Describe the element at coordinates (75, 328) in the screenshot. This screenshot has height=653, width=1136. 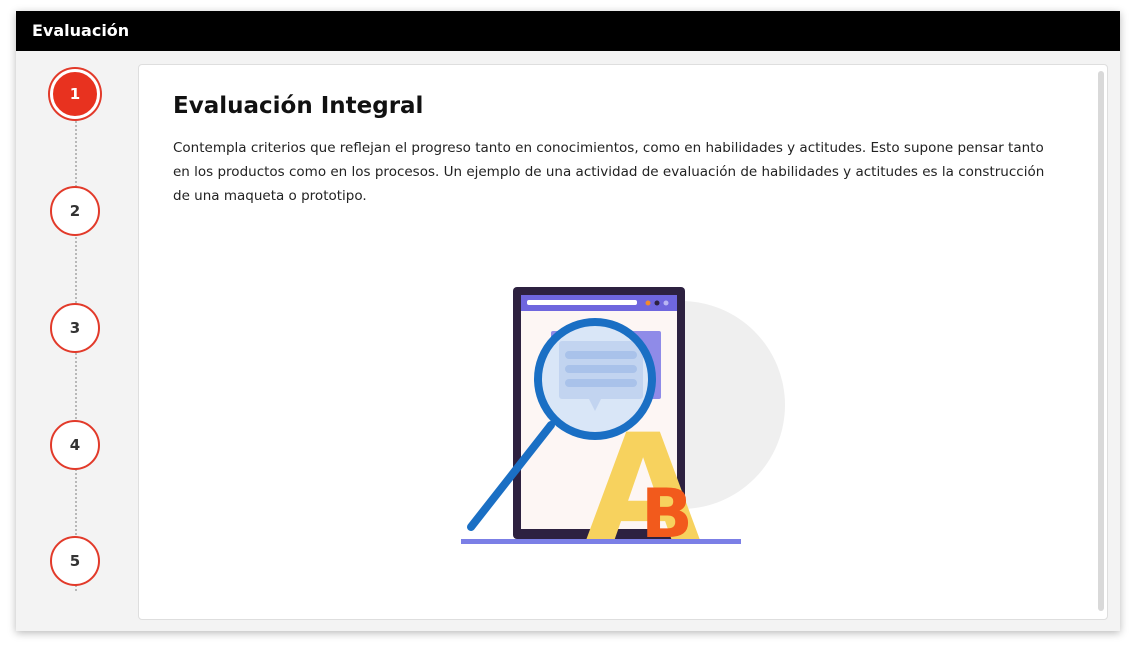
I see `step-3-button: 3` at that location.